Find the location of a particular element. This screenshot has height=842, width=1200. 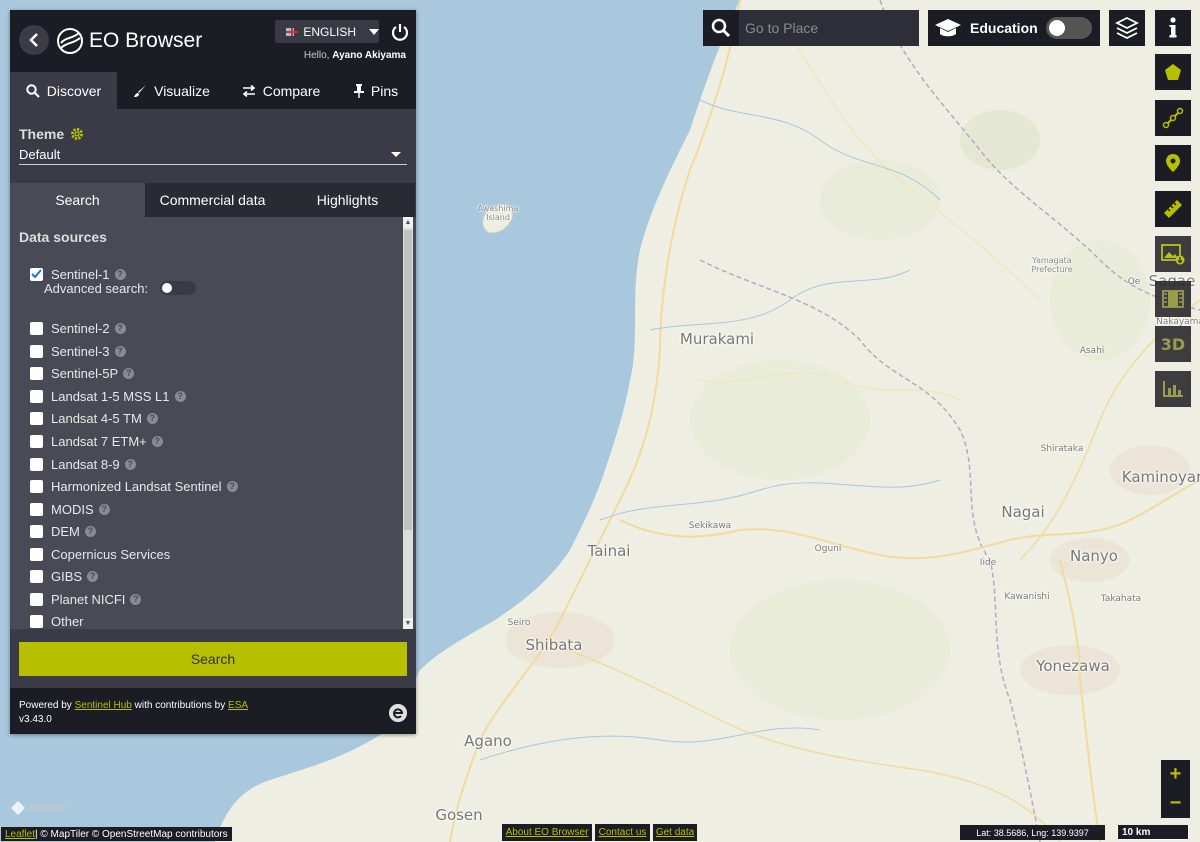

tab-pins: Pins is located at coordinates (376, 90).